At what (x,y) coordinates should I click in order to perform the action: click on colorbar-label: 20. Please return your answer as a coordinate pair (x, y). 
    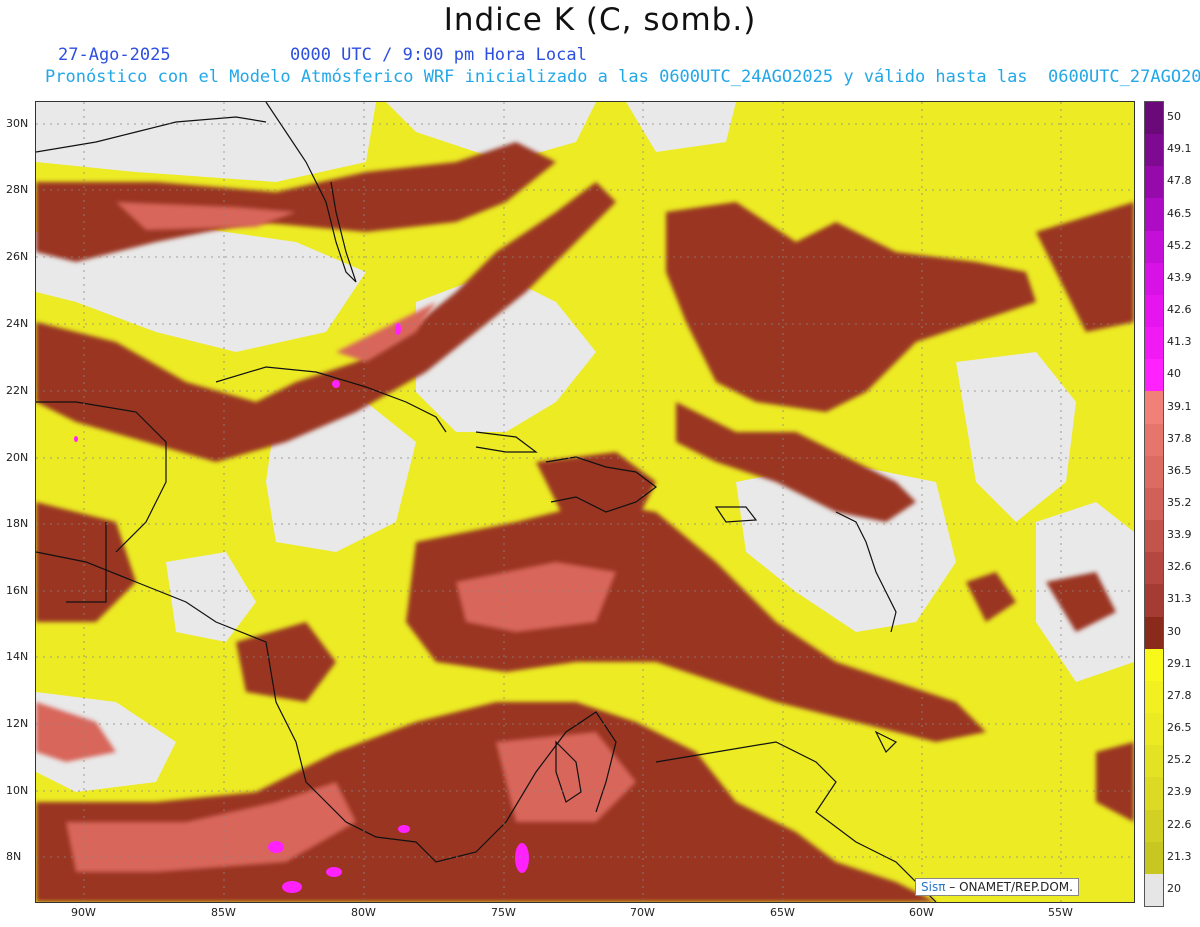
    Looking at the image, I should click on (1174, 888).